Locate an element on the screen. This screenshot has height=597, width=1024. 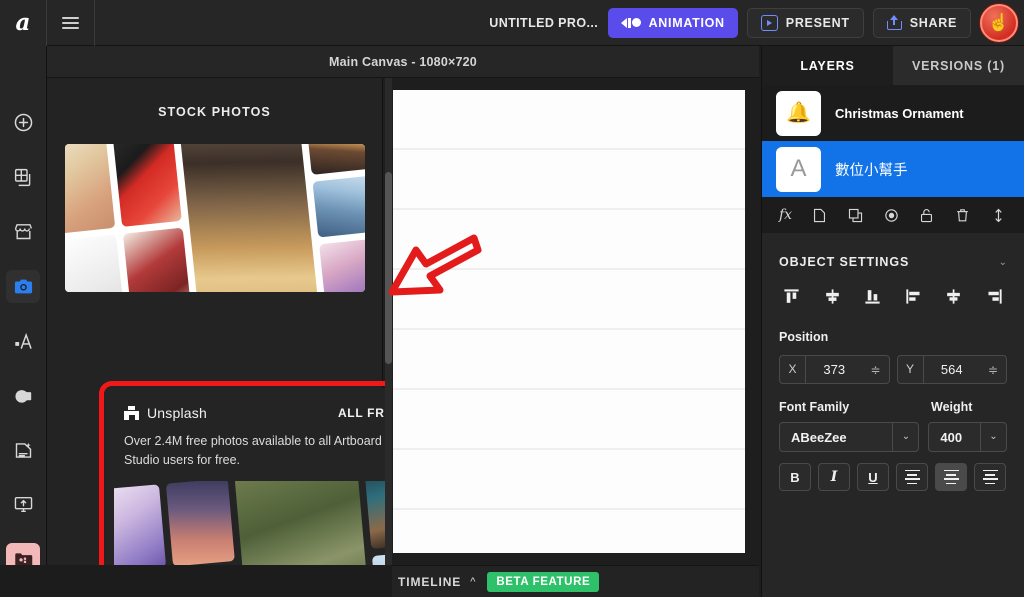
font-controls: ABeeZee ⌄ 400 ⌄ is located at coordinates (893, 437).